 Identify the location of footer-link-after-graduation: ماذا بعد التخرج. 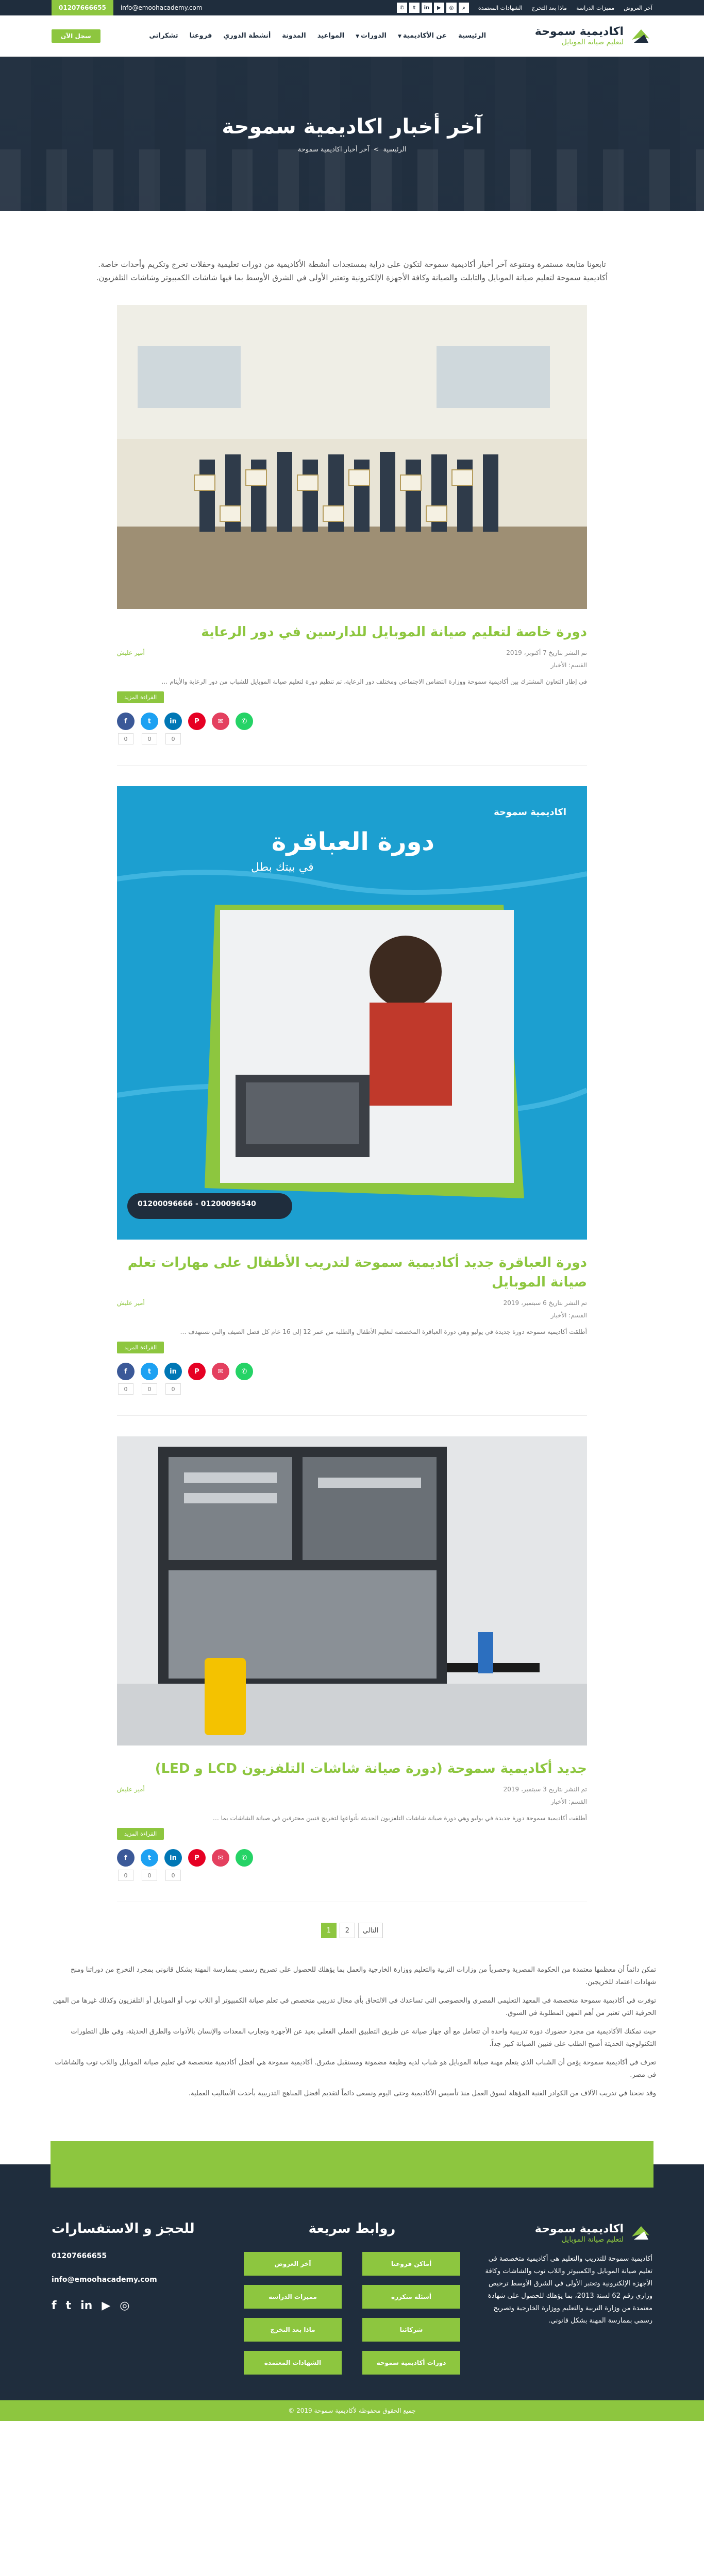
(293, 2330).